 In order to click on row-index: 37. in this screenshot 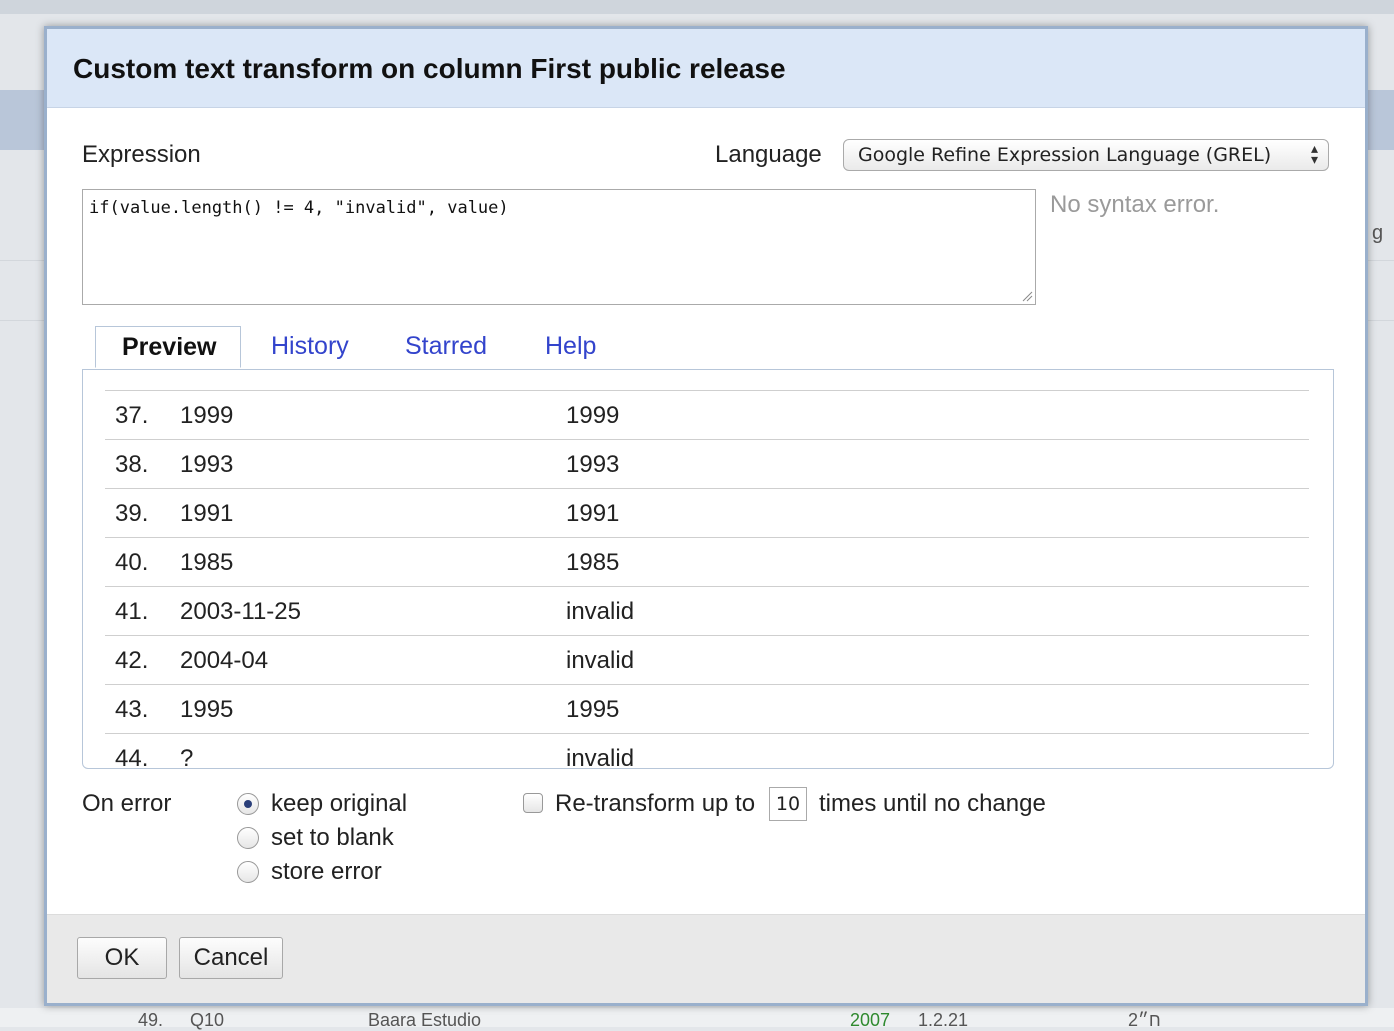, I will do `click(132, 415)`.